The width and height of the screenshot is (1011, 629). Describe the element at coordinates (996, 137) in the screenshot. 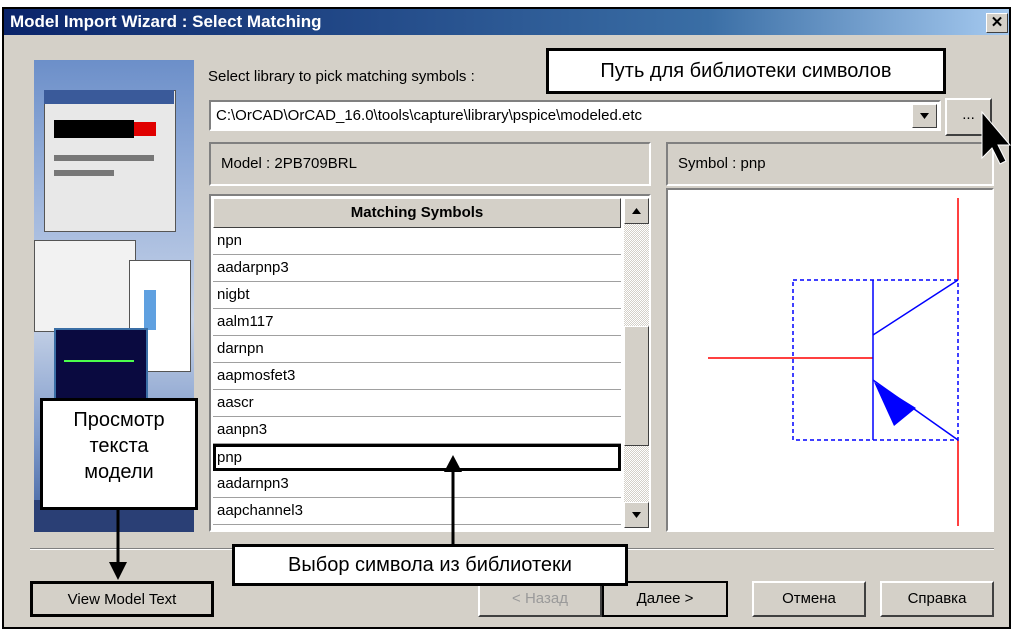

I see `cursor-icon` at that location.